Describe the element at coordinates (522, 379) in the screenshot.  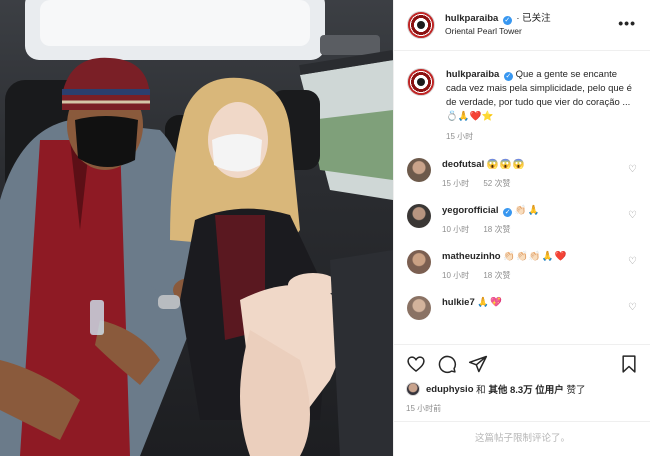
I see `action-bar: eduphysio 和 其他 8.3万 位用户 赞了 15 小时前` at that location.